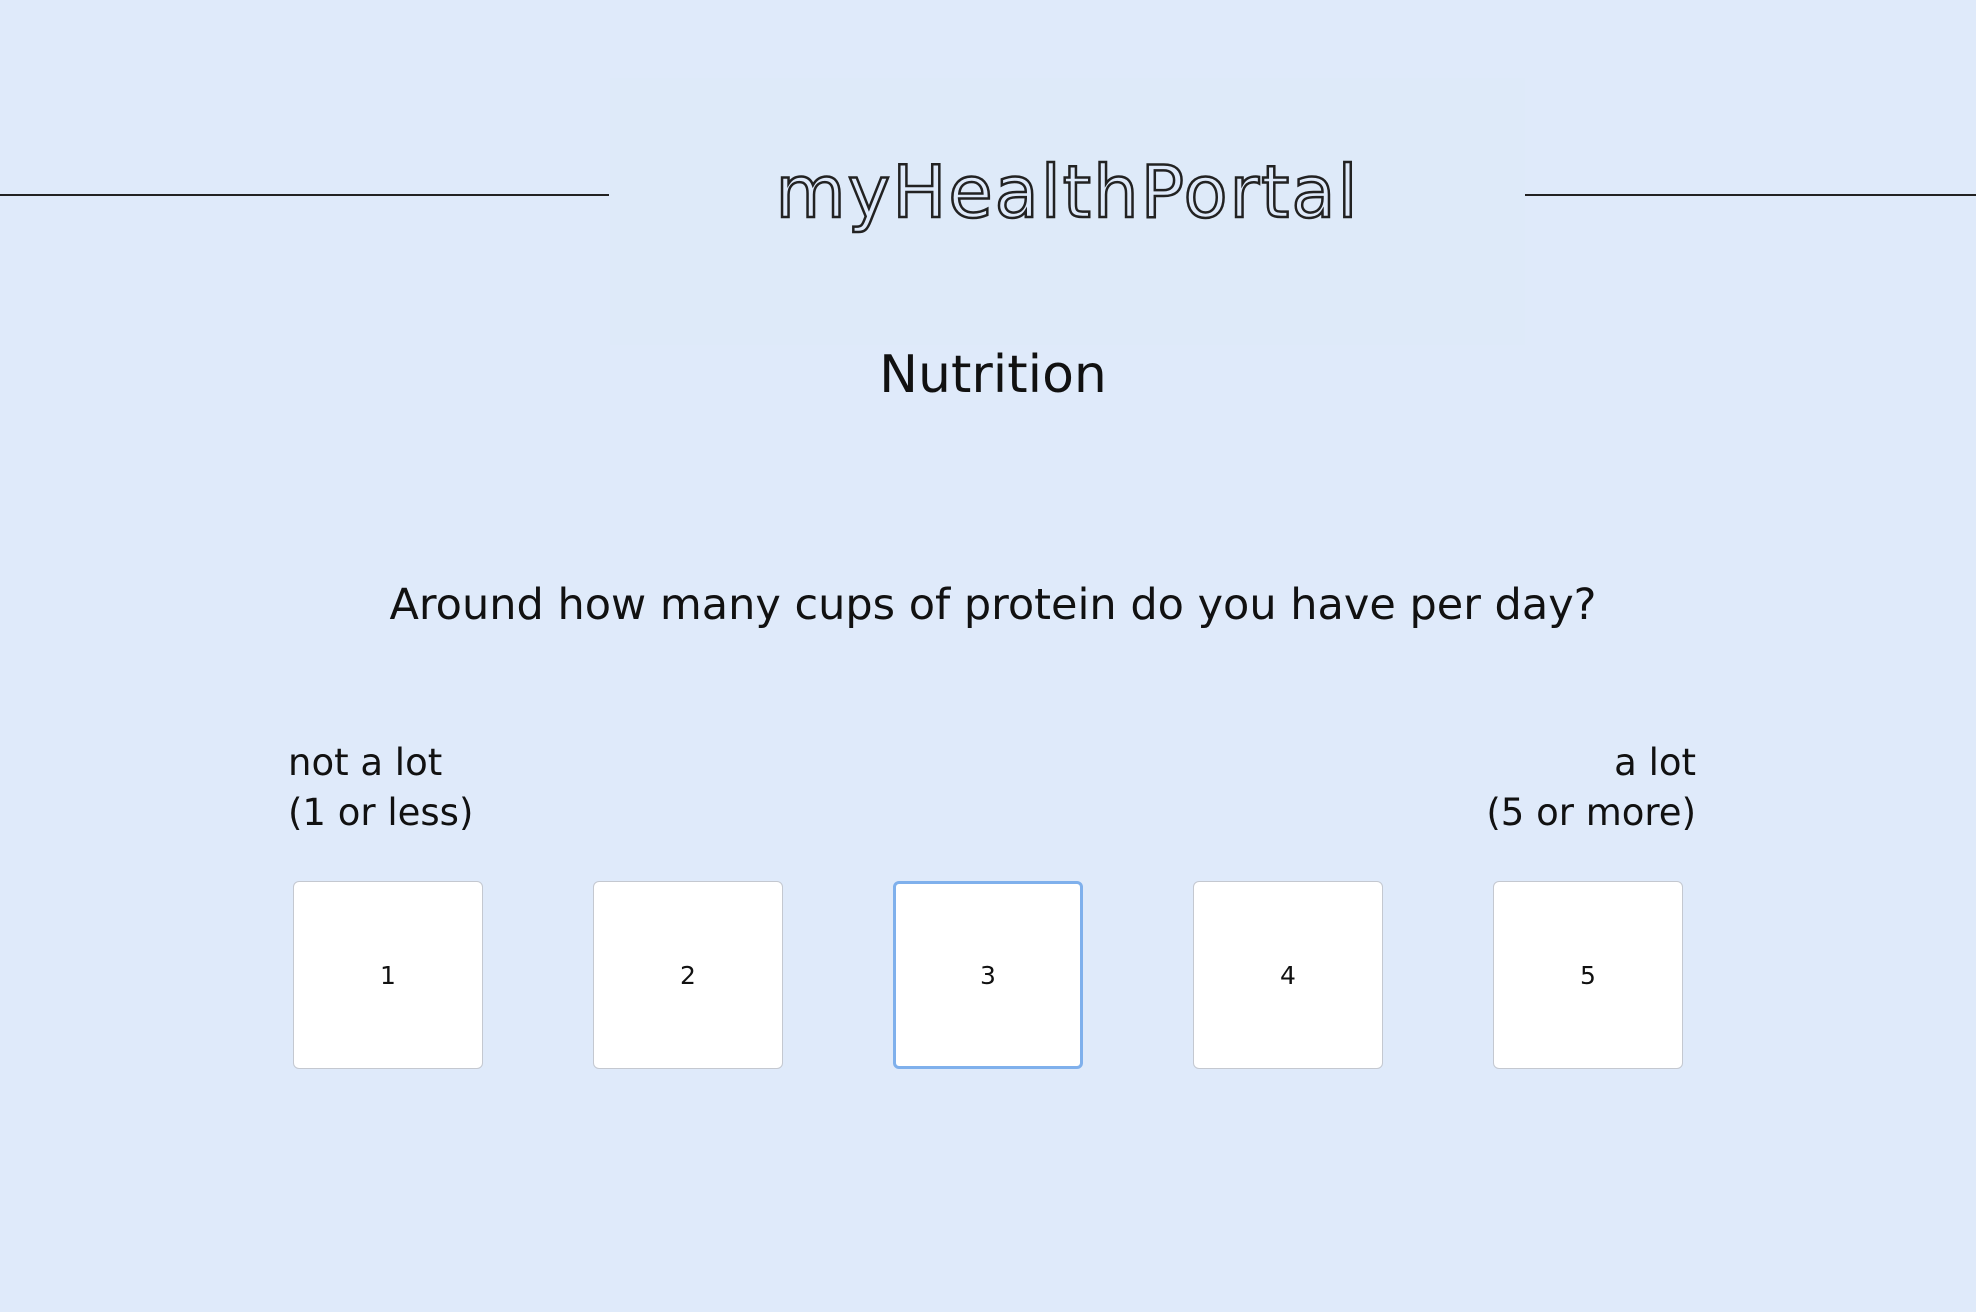 The image size is (1976, 1312). What do you see at coordinates (1591, 788) in the screenshot?
I see `scale-high-label: a lot (5 or more)` at bounding box center [1591, 788].